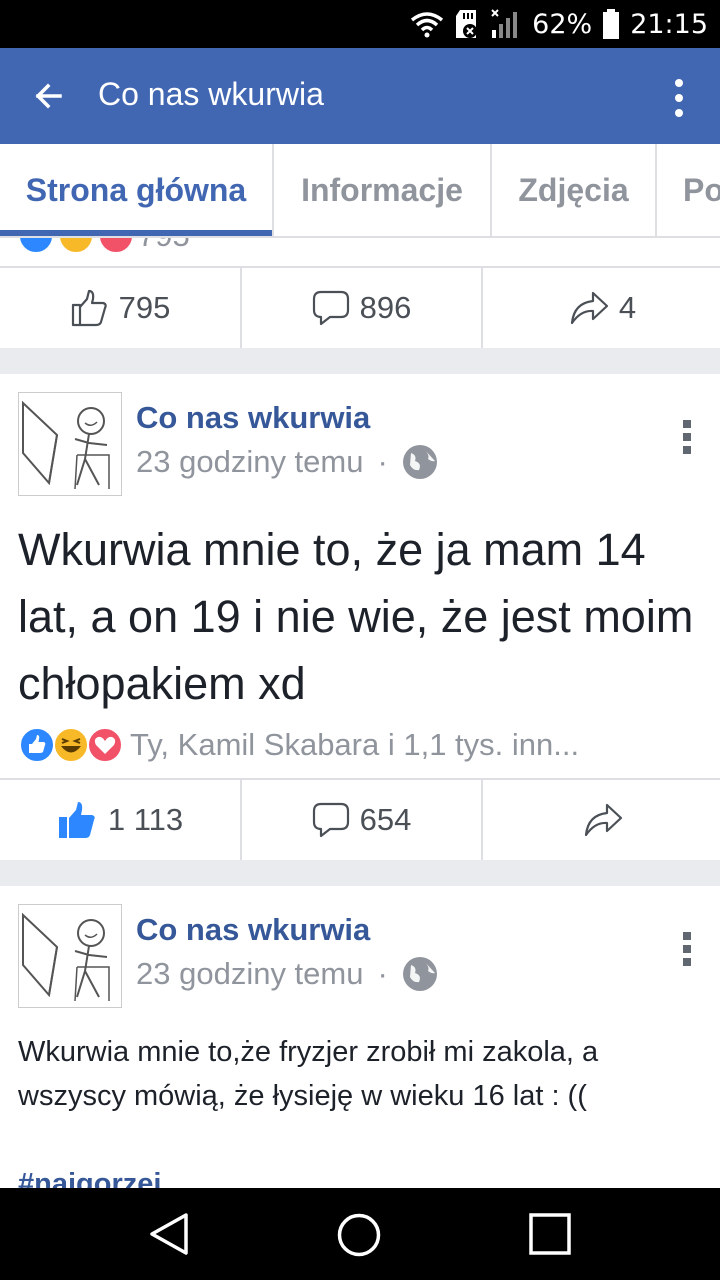 The width and height of the screenshot is (720, 1280). What do you see at coordinates (360, 96) in the screenshot?
I see `app-bar: Co nas wkurwia` at bounding box center [360, 96].